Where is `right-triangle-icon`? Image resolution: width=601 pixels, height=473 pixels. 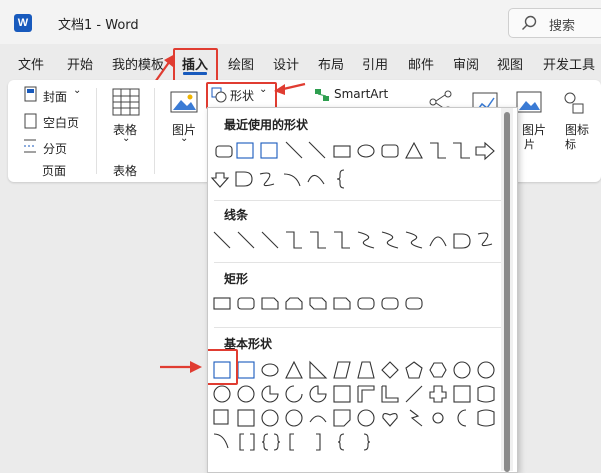
right-triangle-icon is located at coordinates (318, 369).